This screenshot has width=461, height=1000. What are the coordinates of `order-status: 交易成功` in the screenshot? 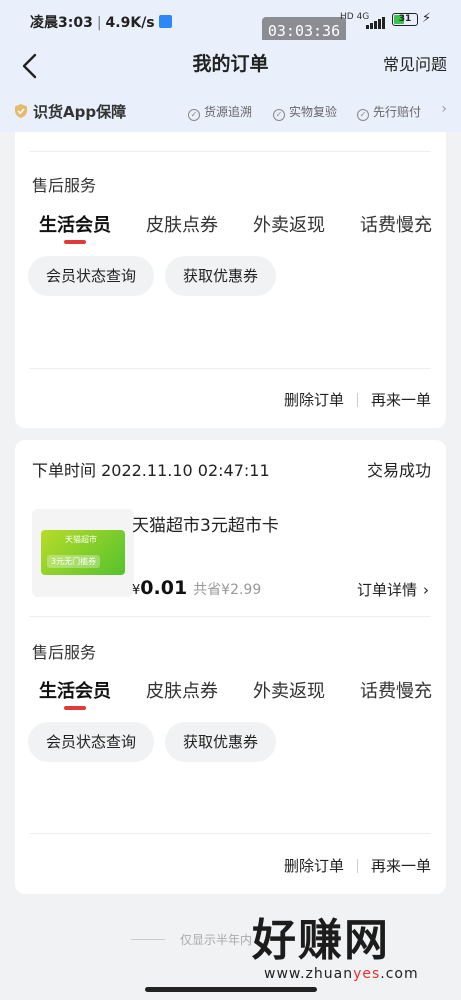 It's located at (398, 470).